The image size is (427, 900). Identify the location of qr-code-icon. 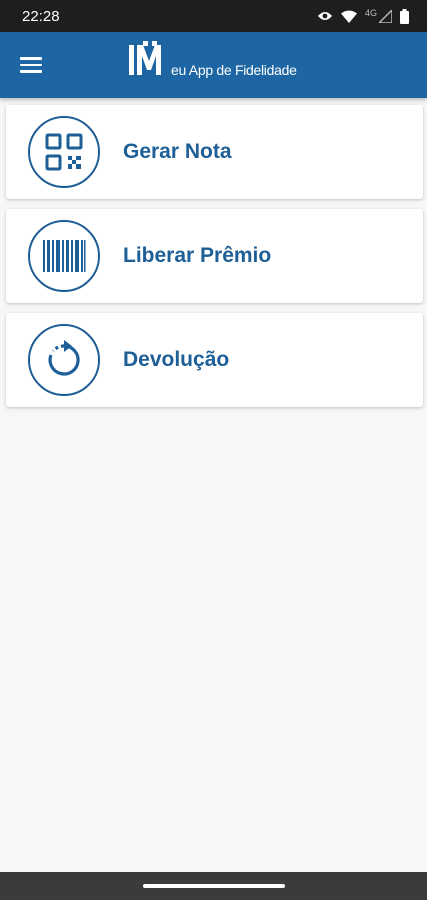
(64, 152).